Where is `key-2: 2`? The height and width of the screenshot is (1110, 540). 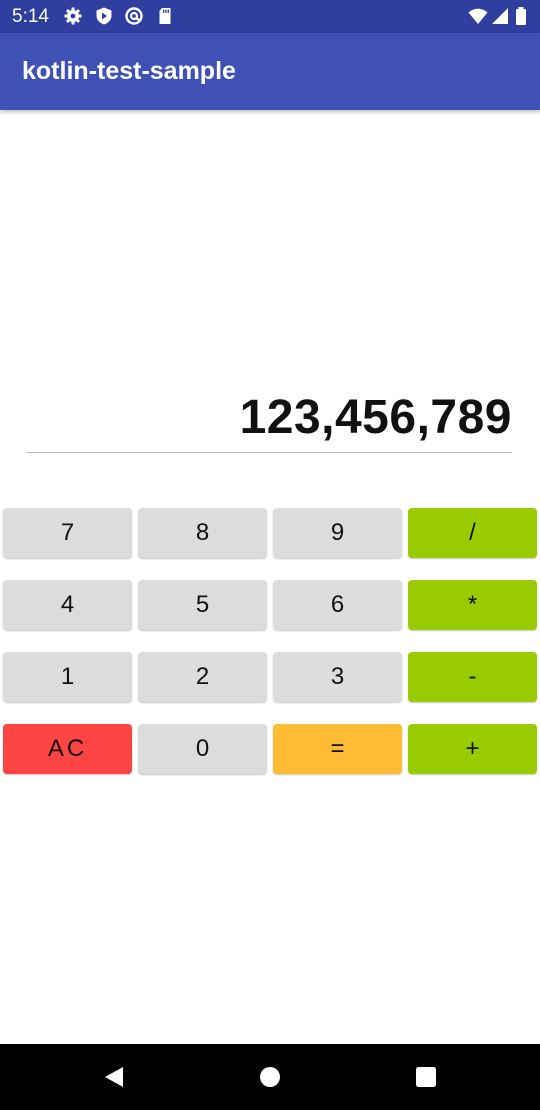
key-2: 2 is located at coordinates (202, 677).